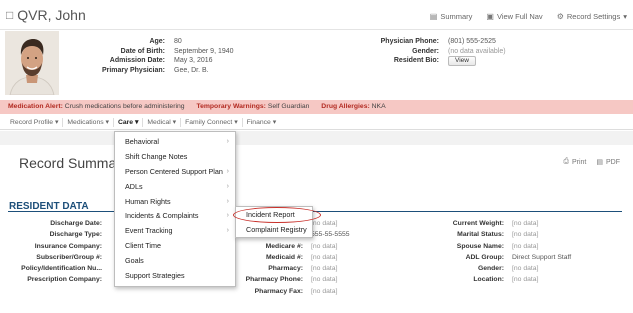  What do you see at coordinates (88, 122) in the screenshot?
I see `nav-medications: Medications ▾` at bounding box center [88, 122].